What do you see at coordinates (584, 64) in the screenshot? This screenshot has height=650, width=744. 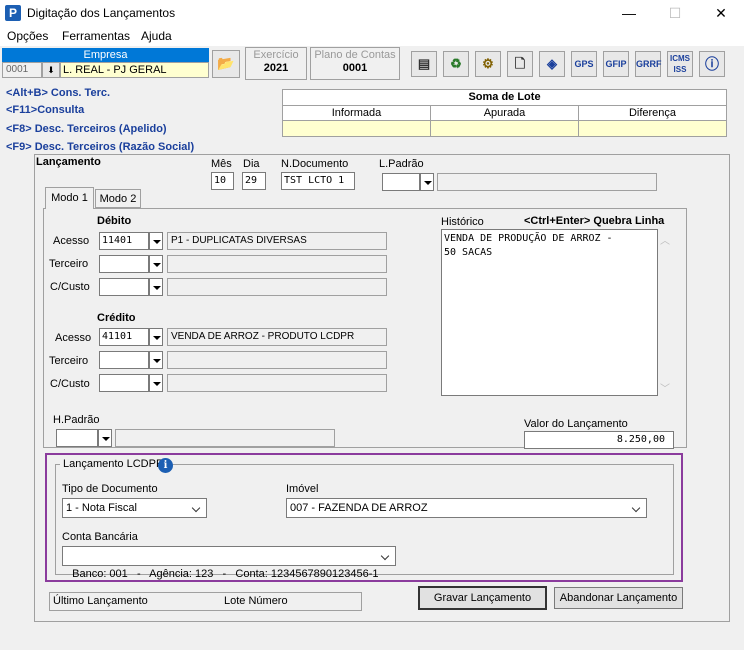 I see `gps-button: GPS` at bounding box center [584, 64].